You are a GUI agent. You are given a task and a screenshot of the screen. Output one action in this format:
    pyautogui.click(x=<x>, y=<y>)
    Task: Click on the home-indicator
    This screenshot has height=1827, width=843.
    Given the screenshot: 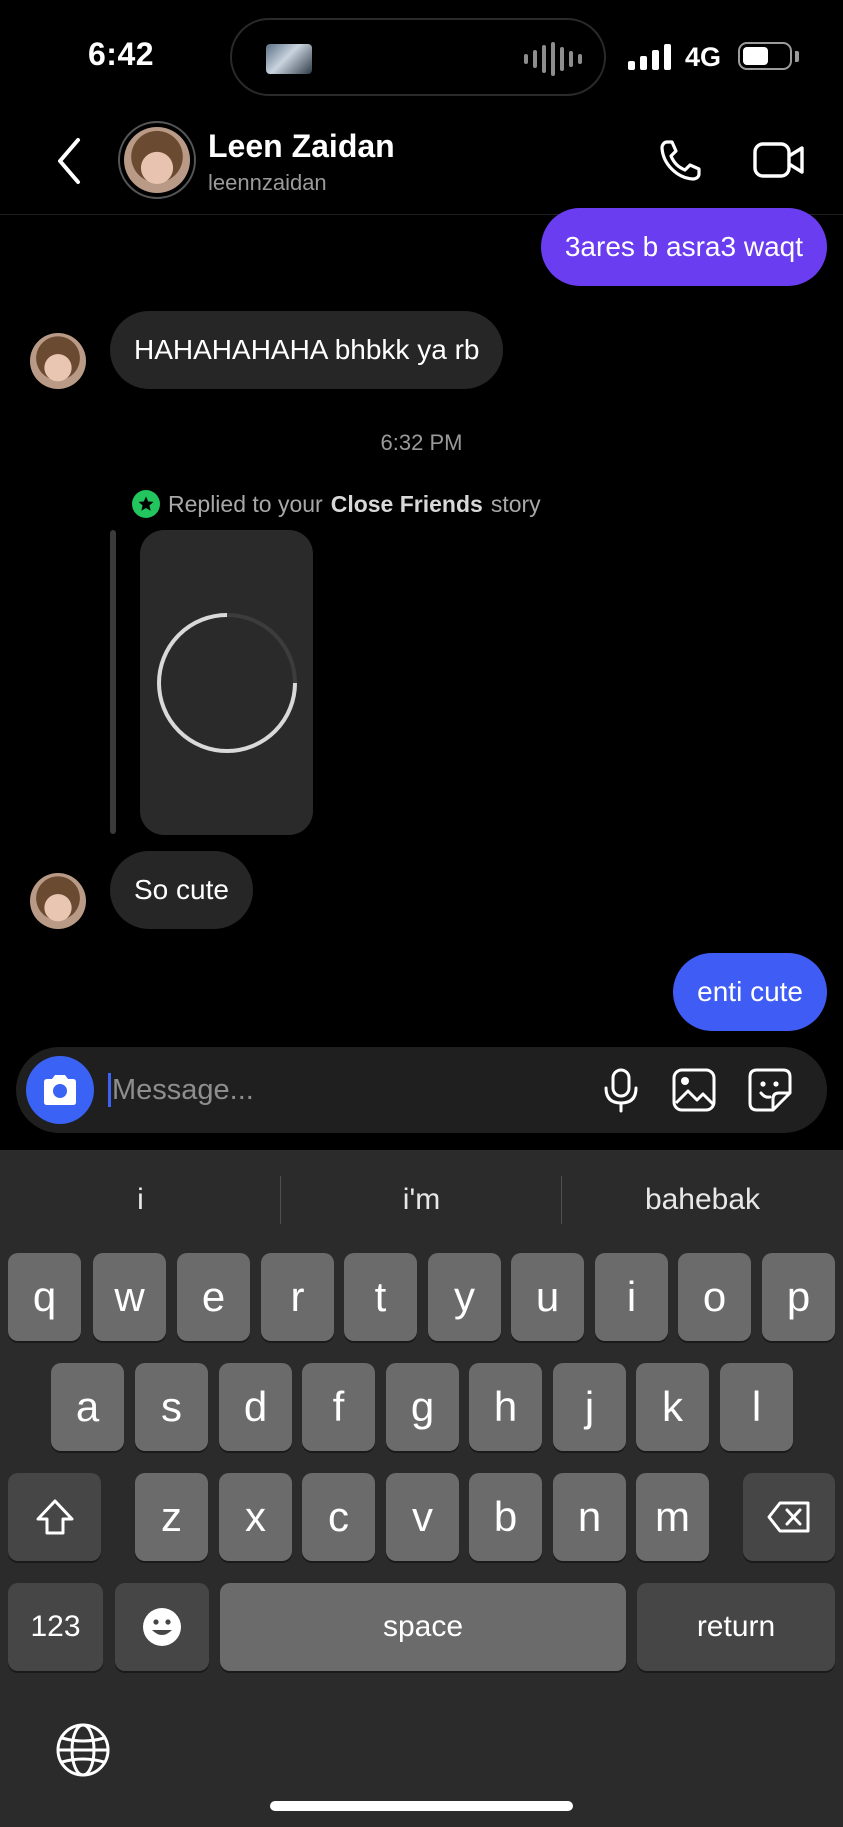 What is the action you would take?
    pyautogui.click(x=421, y=1806)
    